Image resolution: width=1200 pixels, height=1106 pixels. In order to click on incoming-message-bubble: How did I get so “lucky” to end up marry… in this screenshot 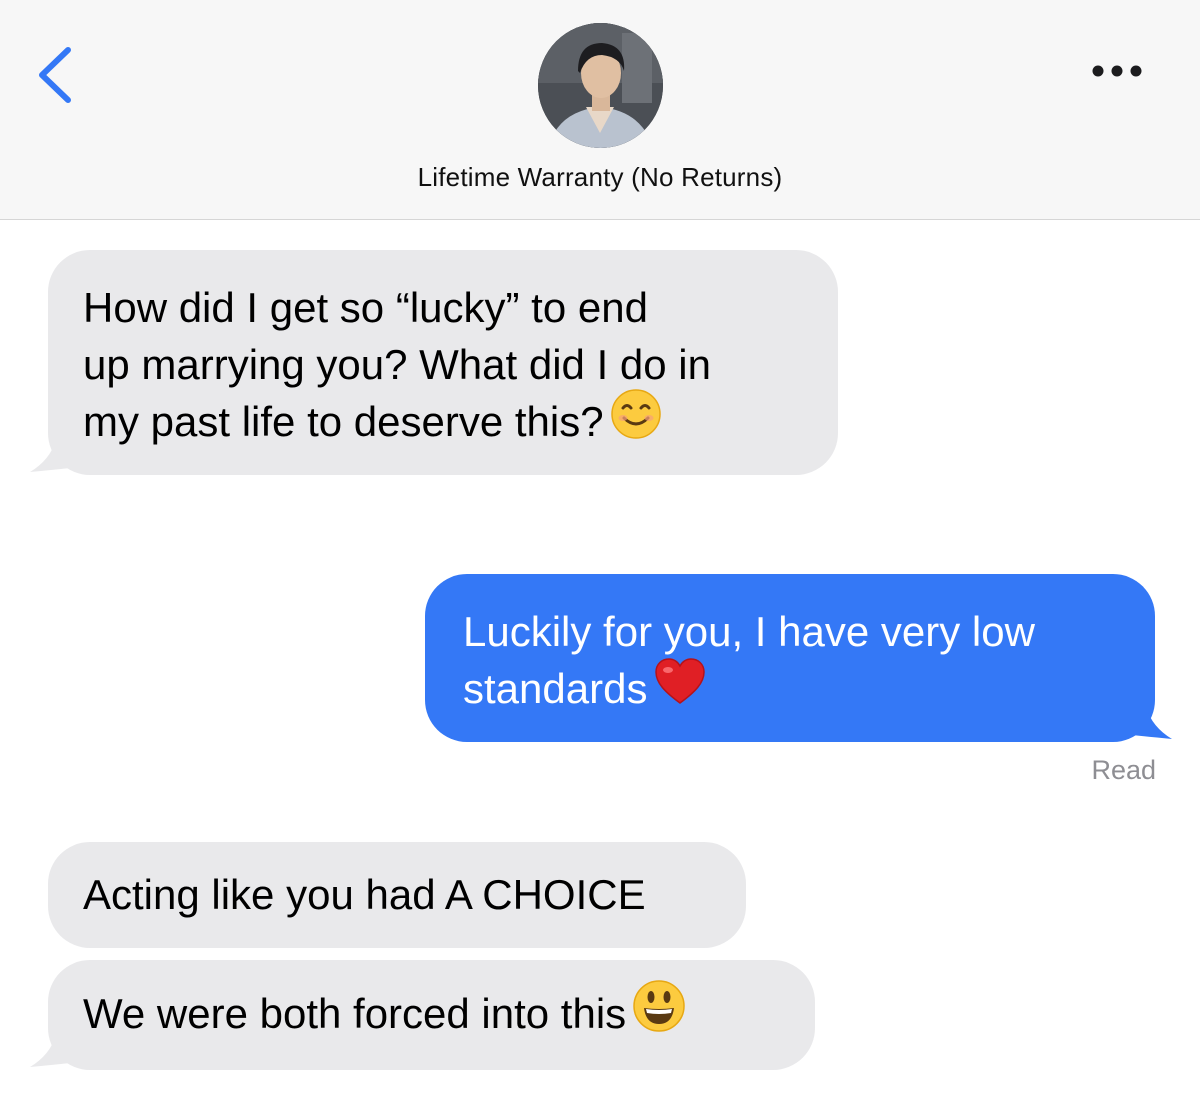, I will do `click(443, 362)`.